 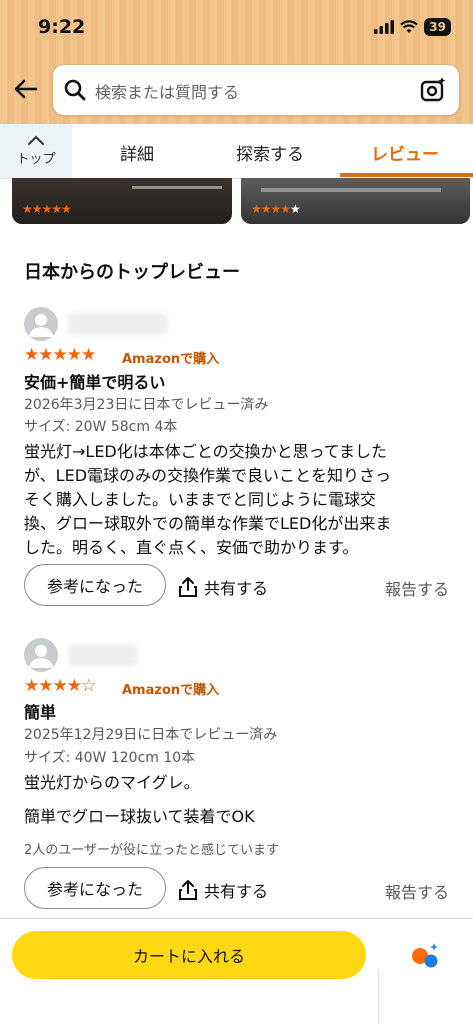 I want to click on review-body-line: した。明るく、直ぐ点く、安価で助かります。, so click(x=191, y=547).